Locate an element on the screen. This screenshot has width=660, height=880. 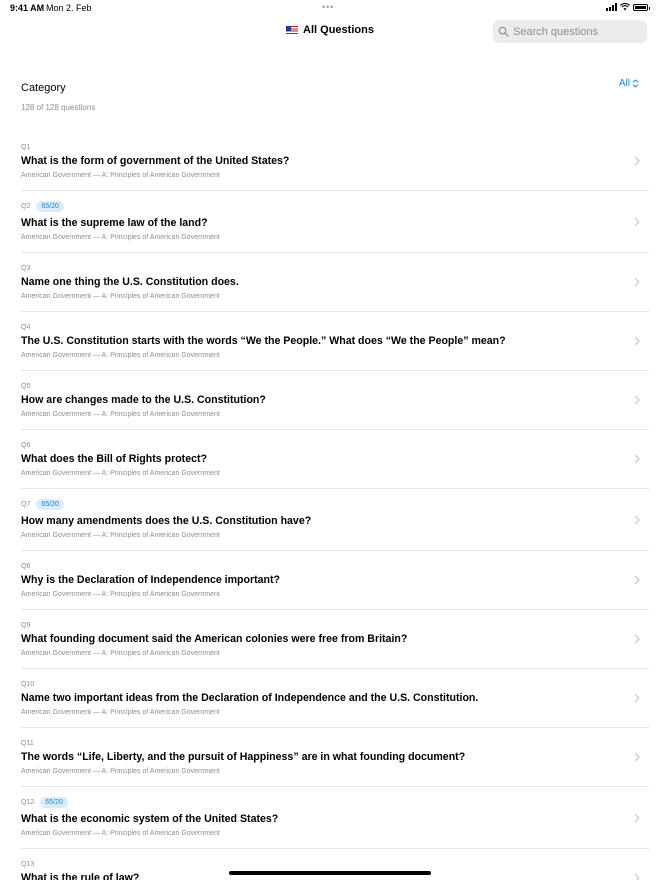
question-number: Q7 is located at coordinates (26, 504).